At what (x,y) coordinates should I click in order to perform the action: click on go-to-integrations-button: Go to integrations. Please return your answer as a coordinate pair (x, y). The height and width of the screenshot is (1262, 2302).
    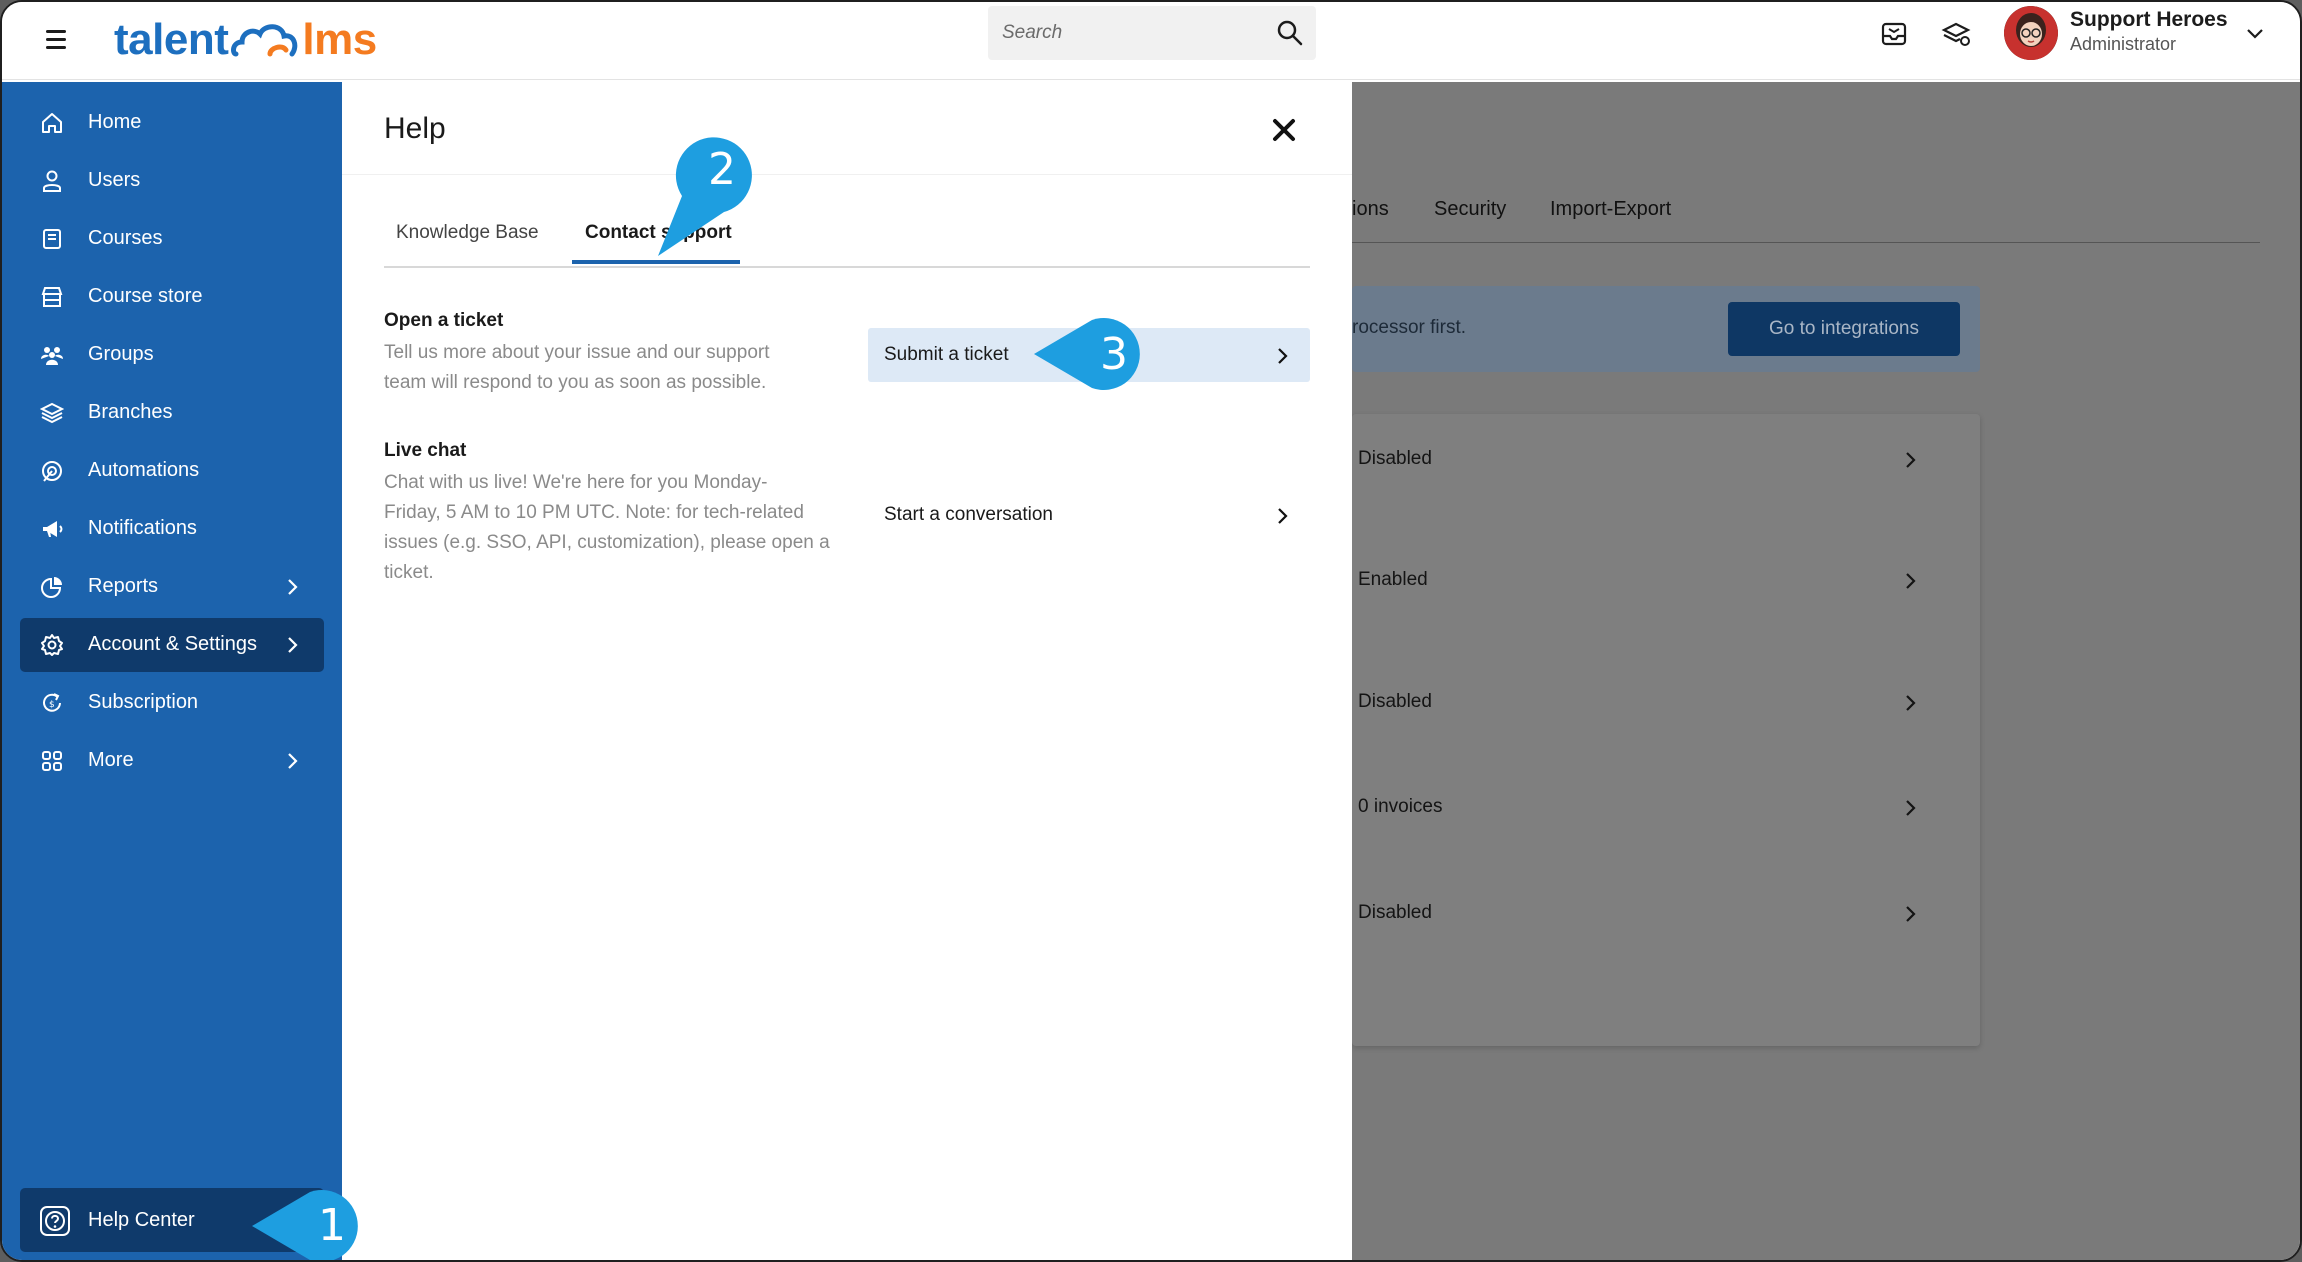
    Looking at the image, I should click on (1844, 329).